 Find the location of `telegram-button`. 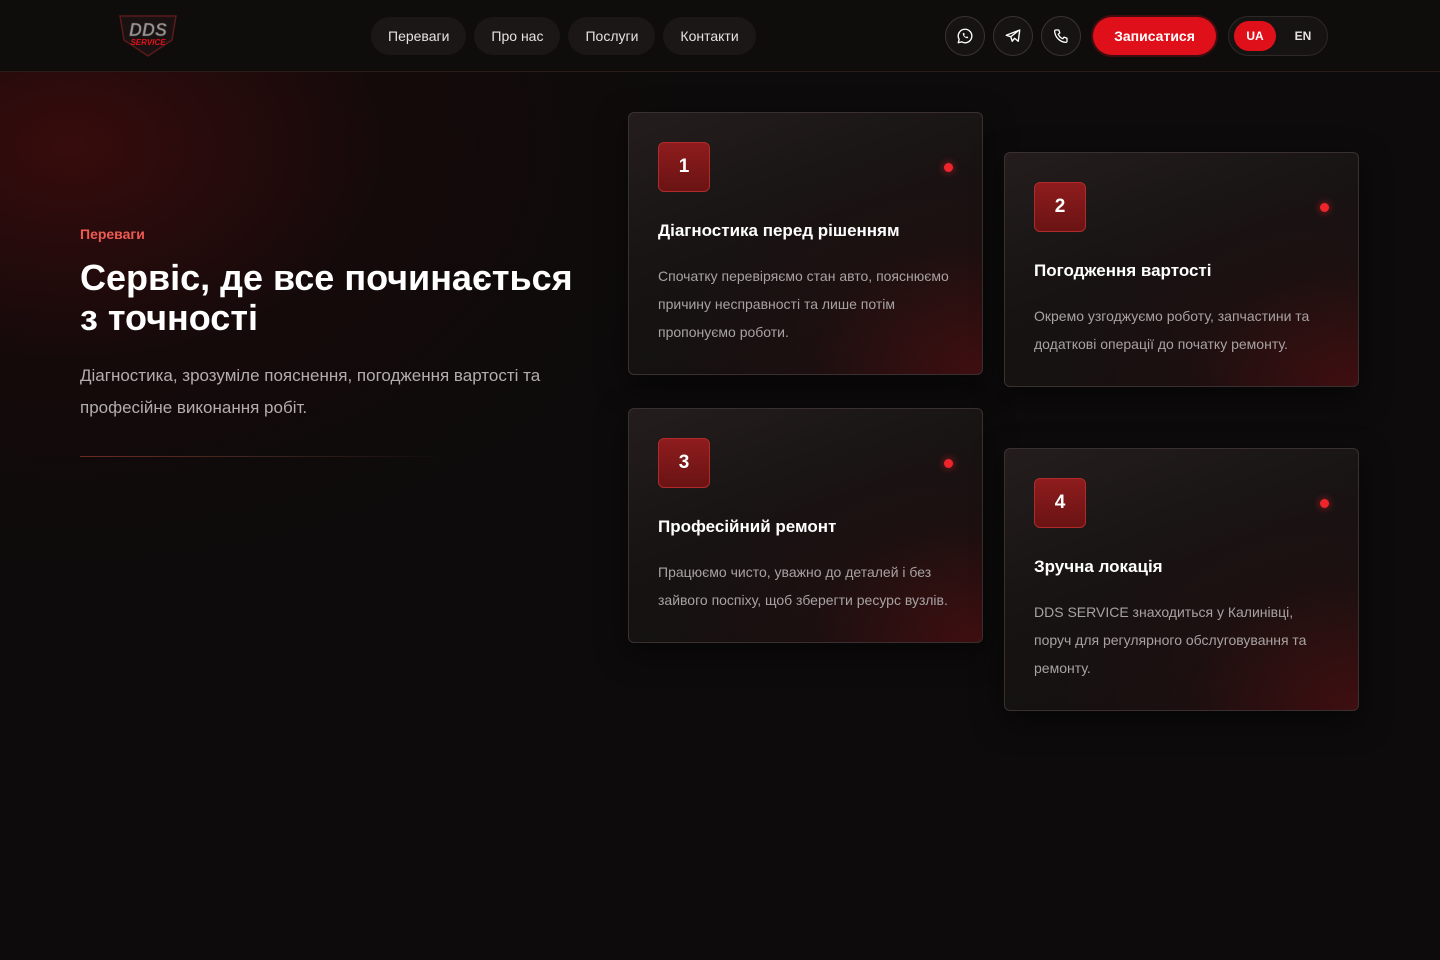

telegram-button is located at coordinates (1013, 36).